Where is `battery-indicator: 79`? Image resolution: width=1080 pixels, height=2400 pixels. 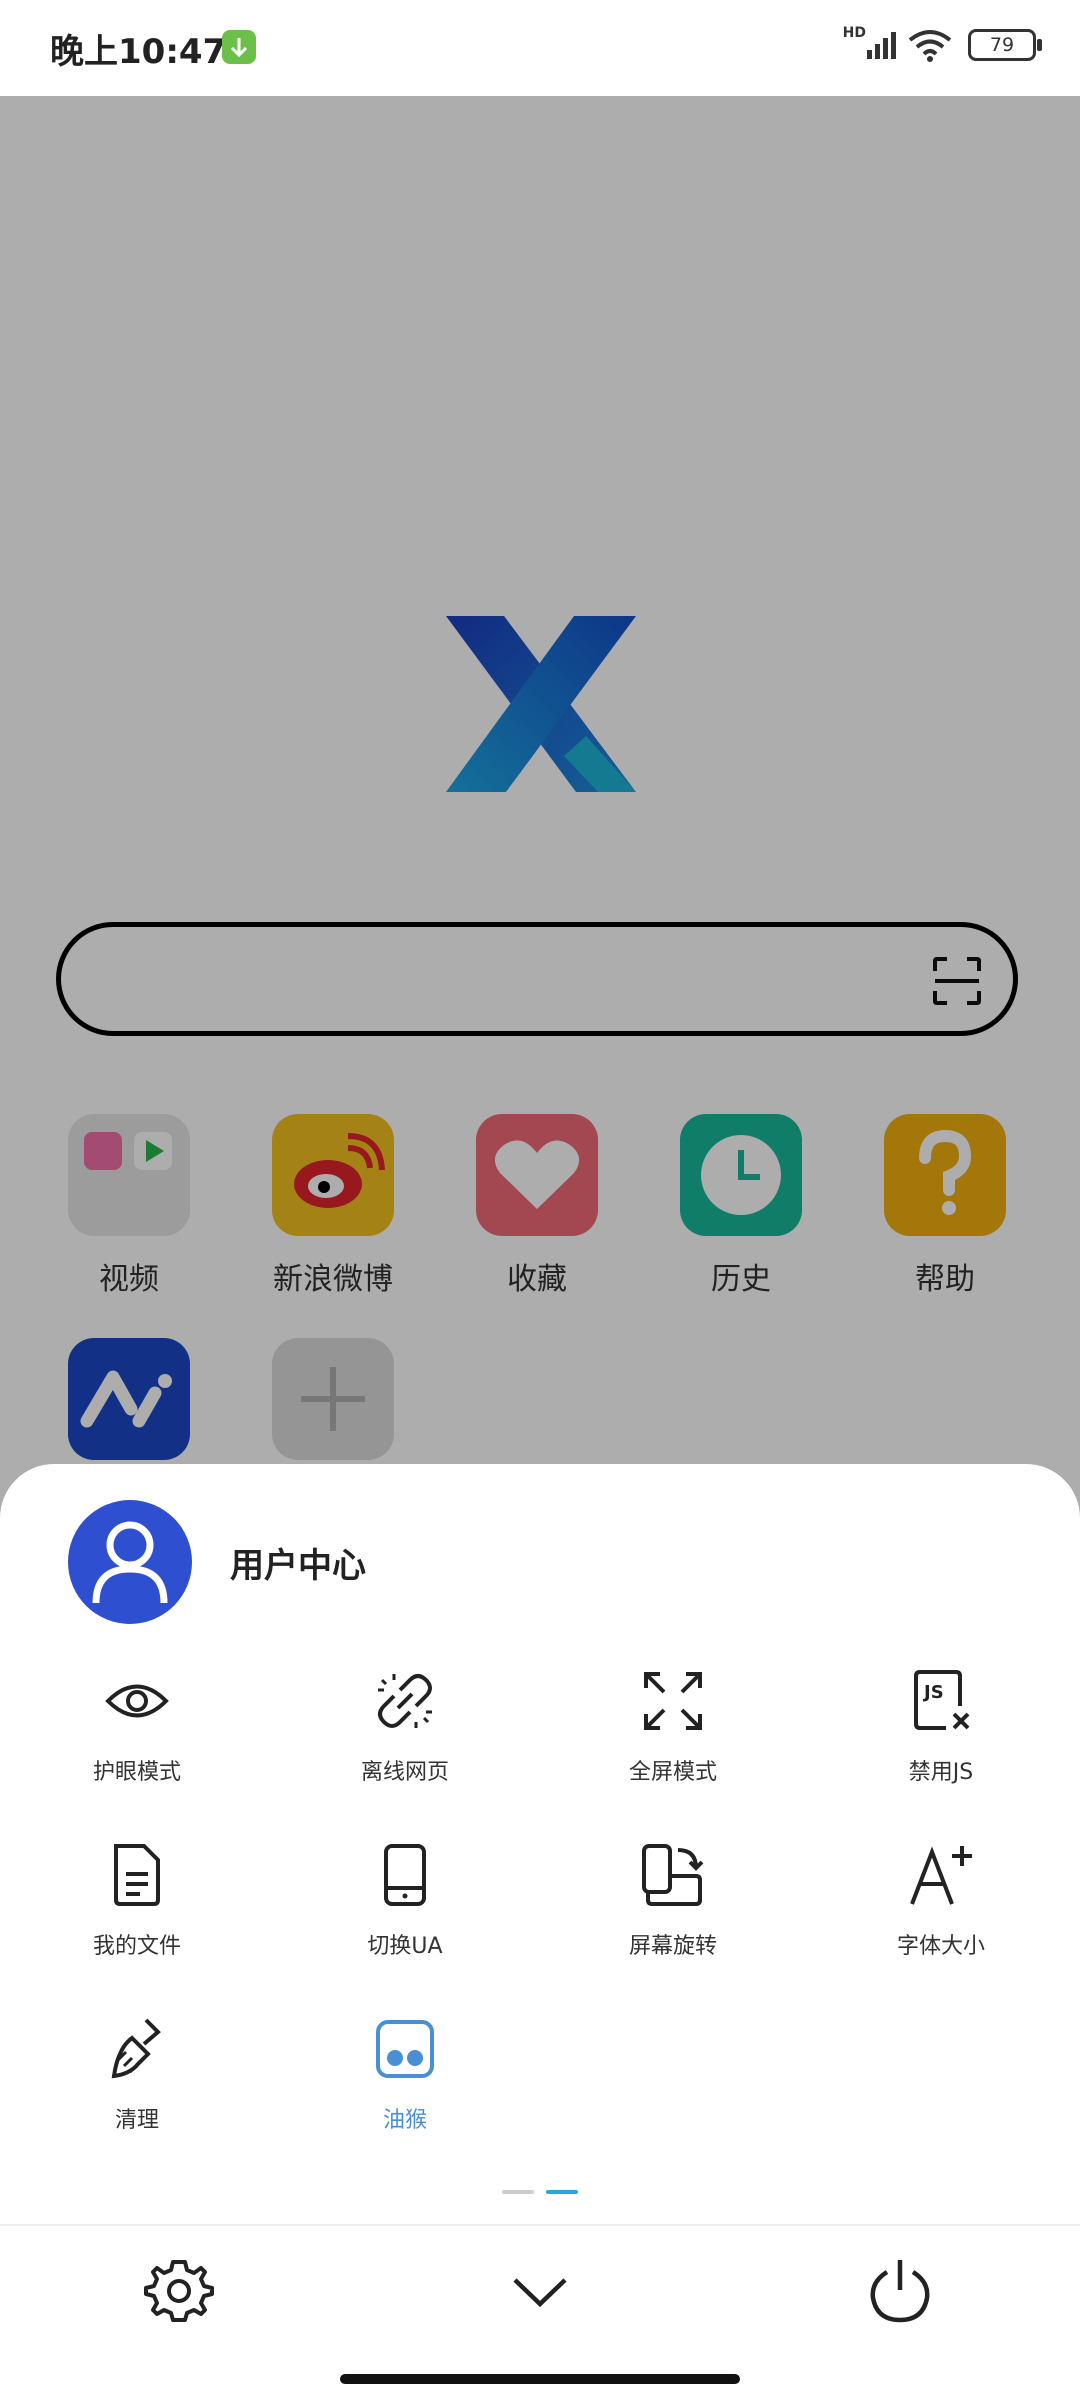 battery-indicator: 79 is located at coordinates (1005, 45).